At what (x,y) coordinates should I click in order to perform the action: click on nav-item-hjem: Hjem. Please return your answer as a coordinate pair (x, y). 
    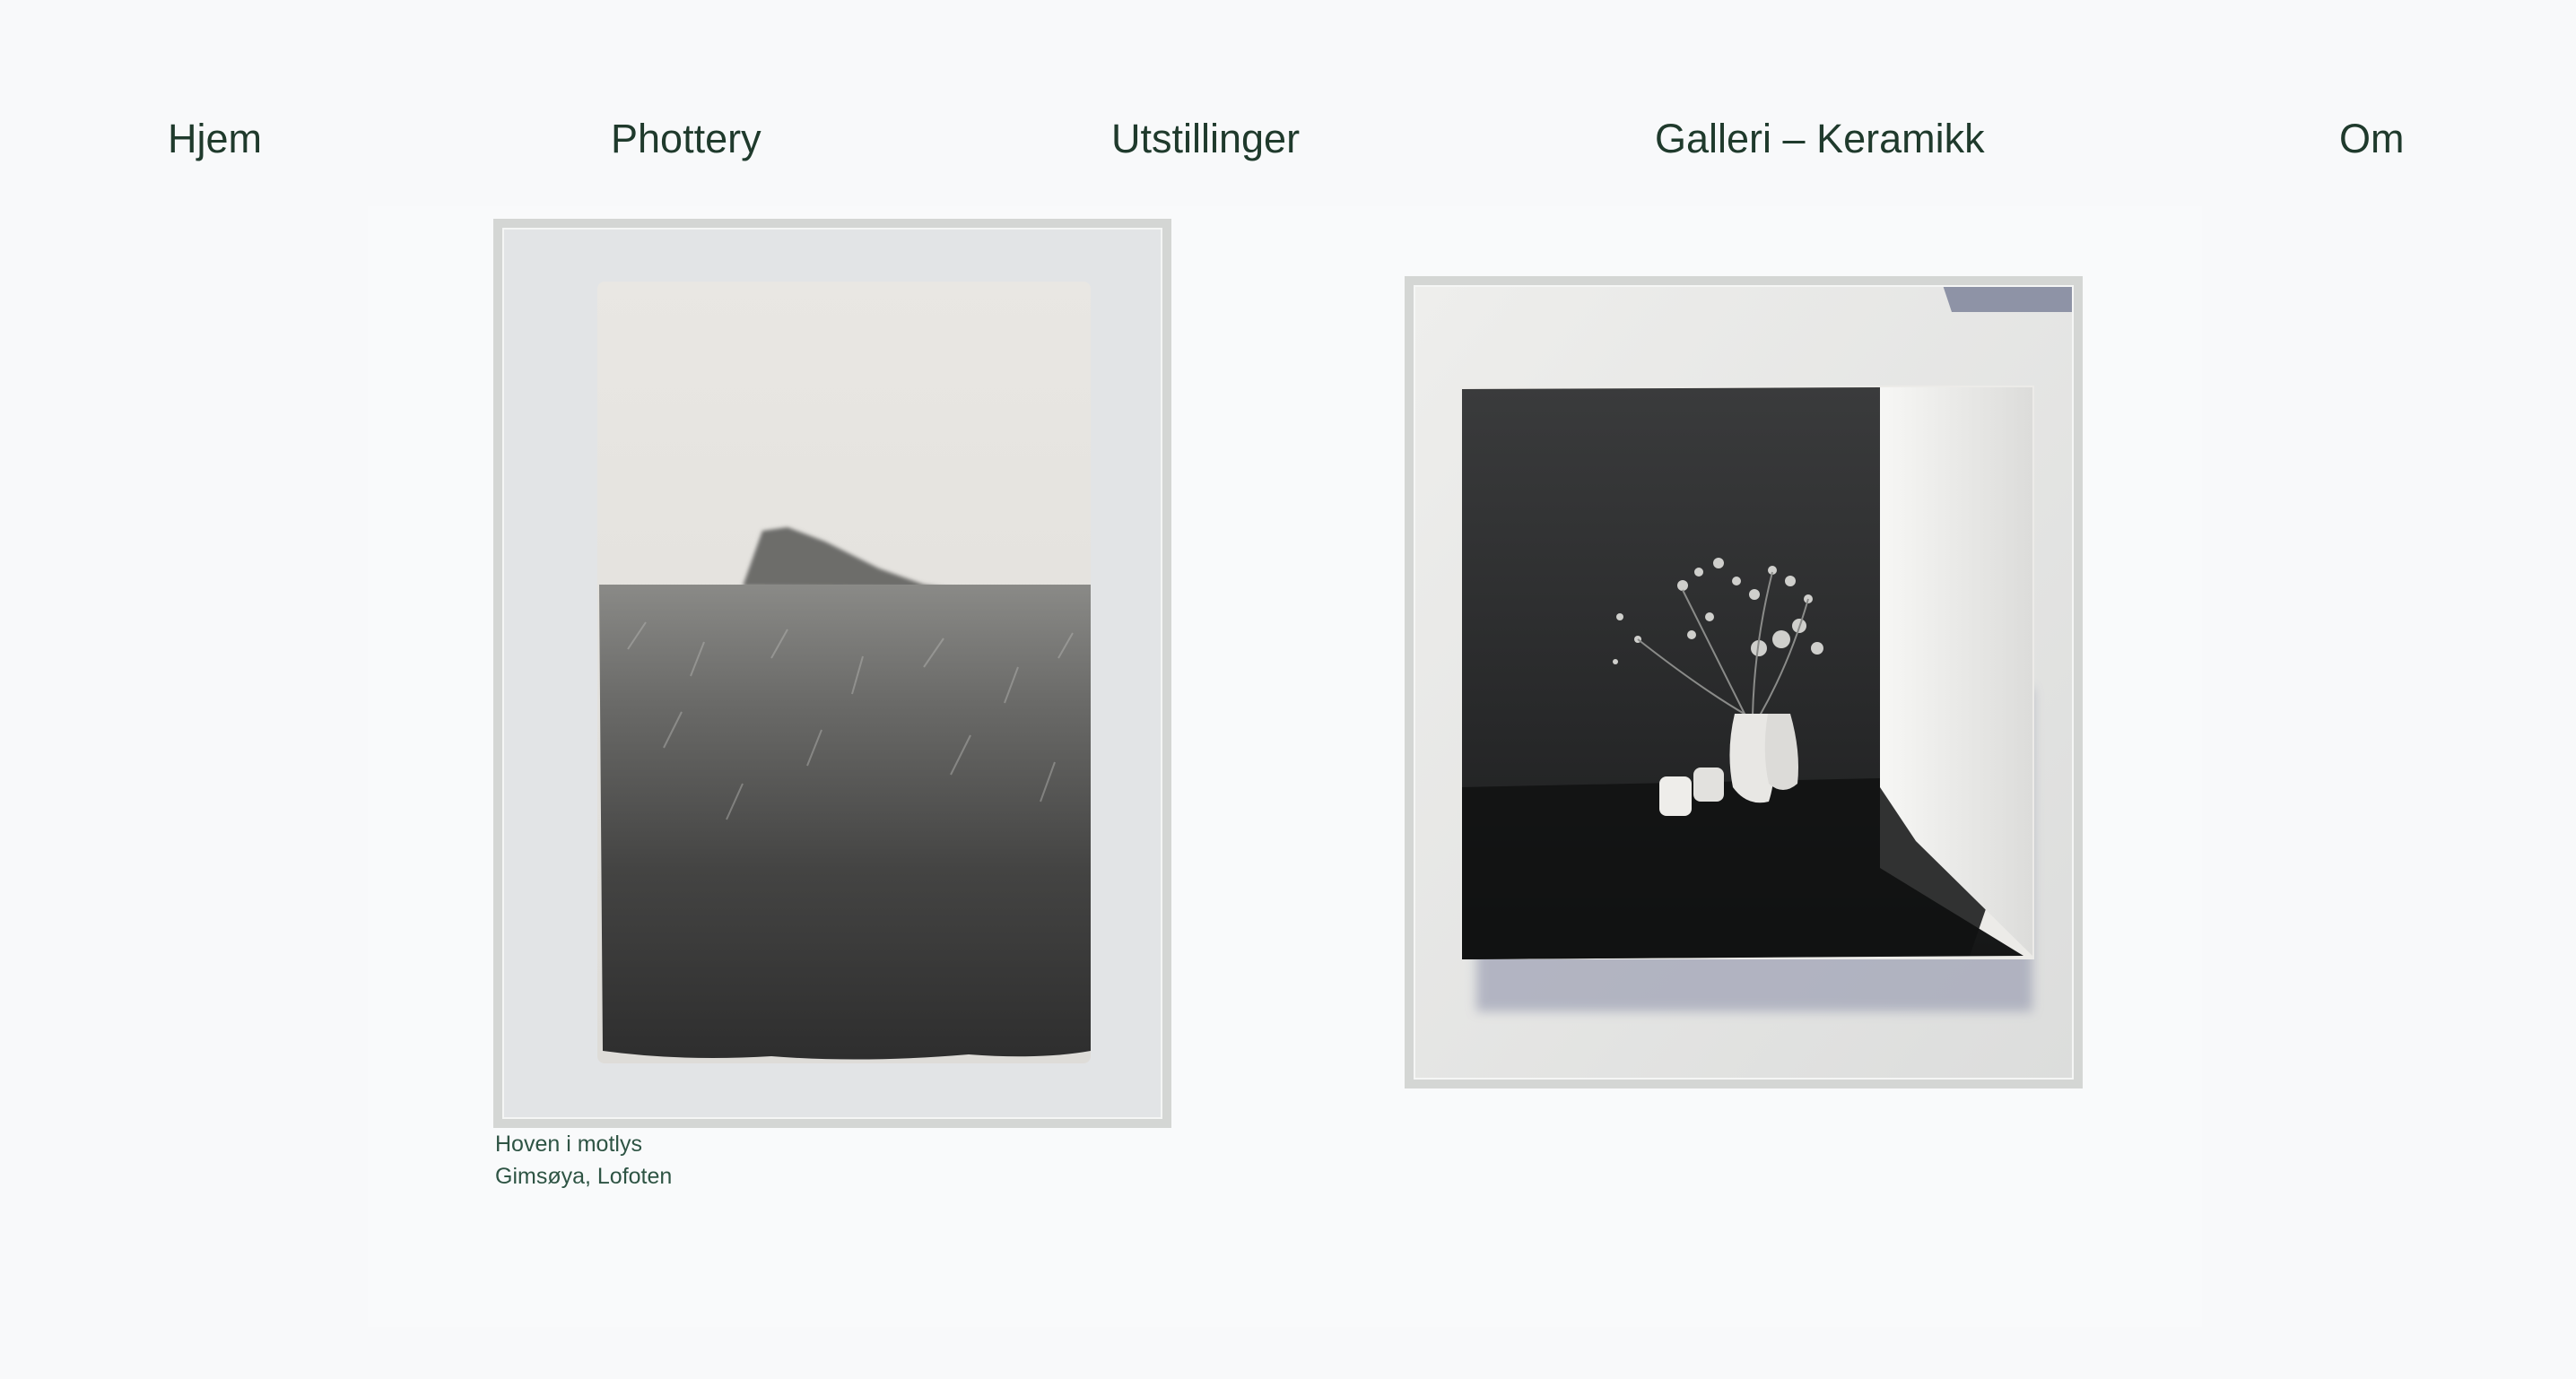
    Looking at the image, I should click on (215, 139).